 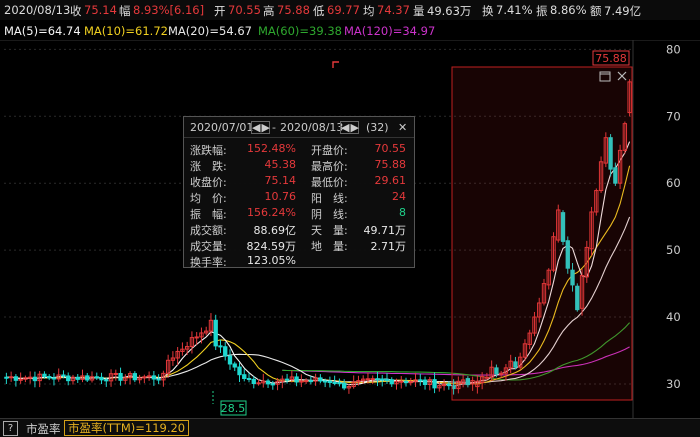 What do you see at coordinates (127, 428) in the screenshot?
I see `pe-ttm-indicator: 市盈率(TTM)=119.20` at bounding box center [127, 428].